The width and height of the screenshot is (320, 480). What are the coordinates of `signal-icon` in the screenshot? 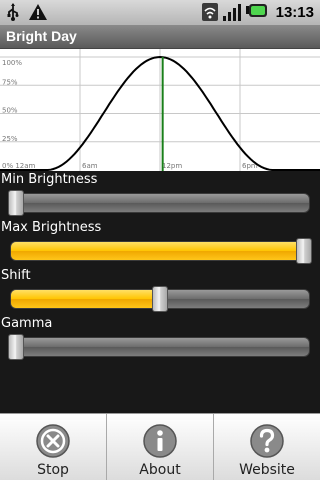 It's located at (232, 12).